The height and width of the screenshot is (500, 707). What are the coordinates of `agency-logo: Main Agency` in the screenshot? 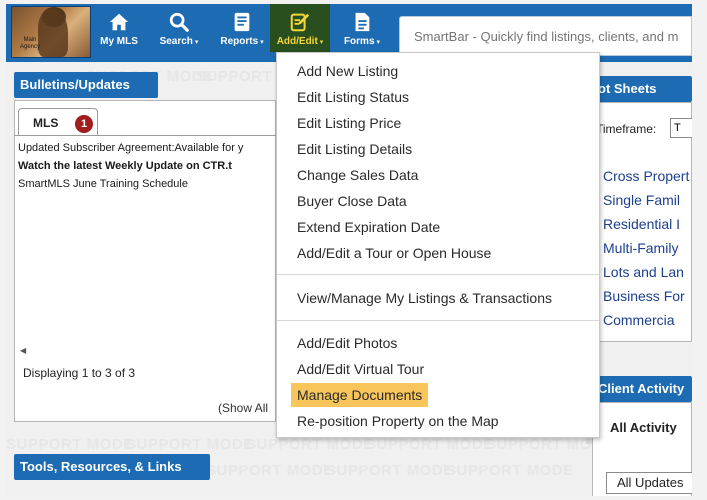 It's located at (51, 32).